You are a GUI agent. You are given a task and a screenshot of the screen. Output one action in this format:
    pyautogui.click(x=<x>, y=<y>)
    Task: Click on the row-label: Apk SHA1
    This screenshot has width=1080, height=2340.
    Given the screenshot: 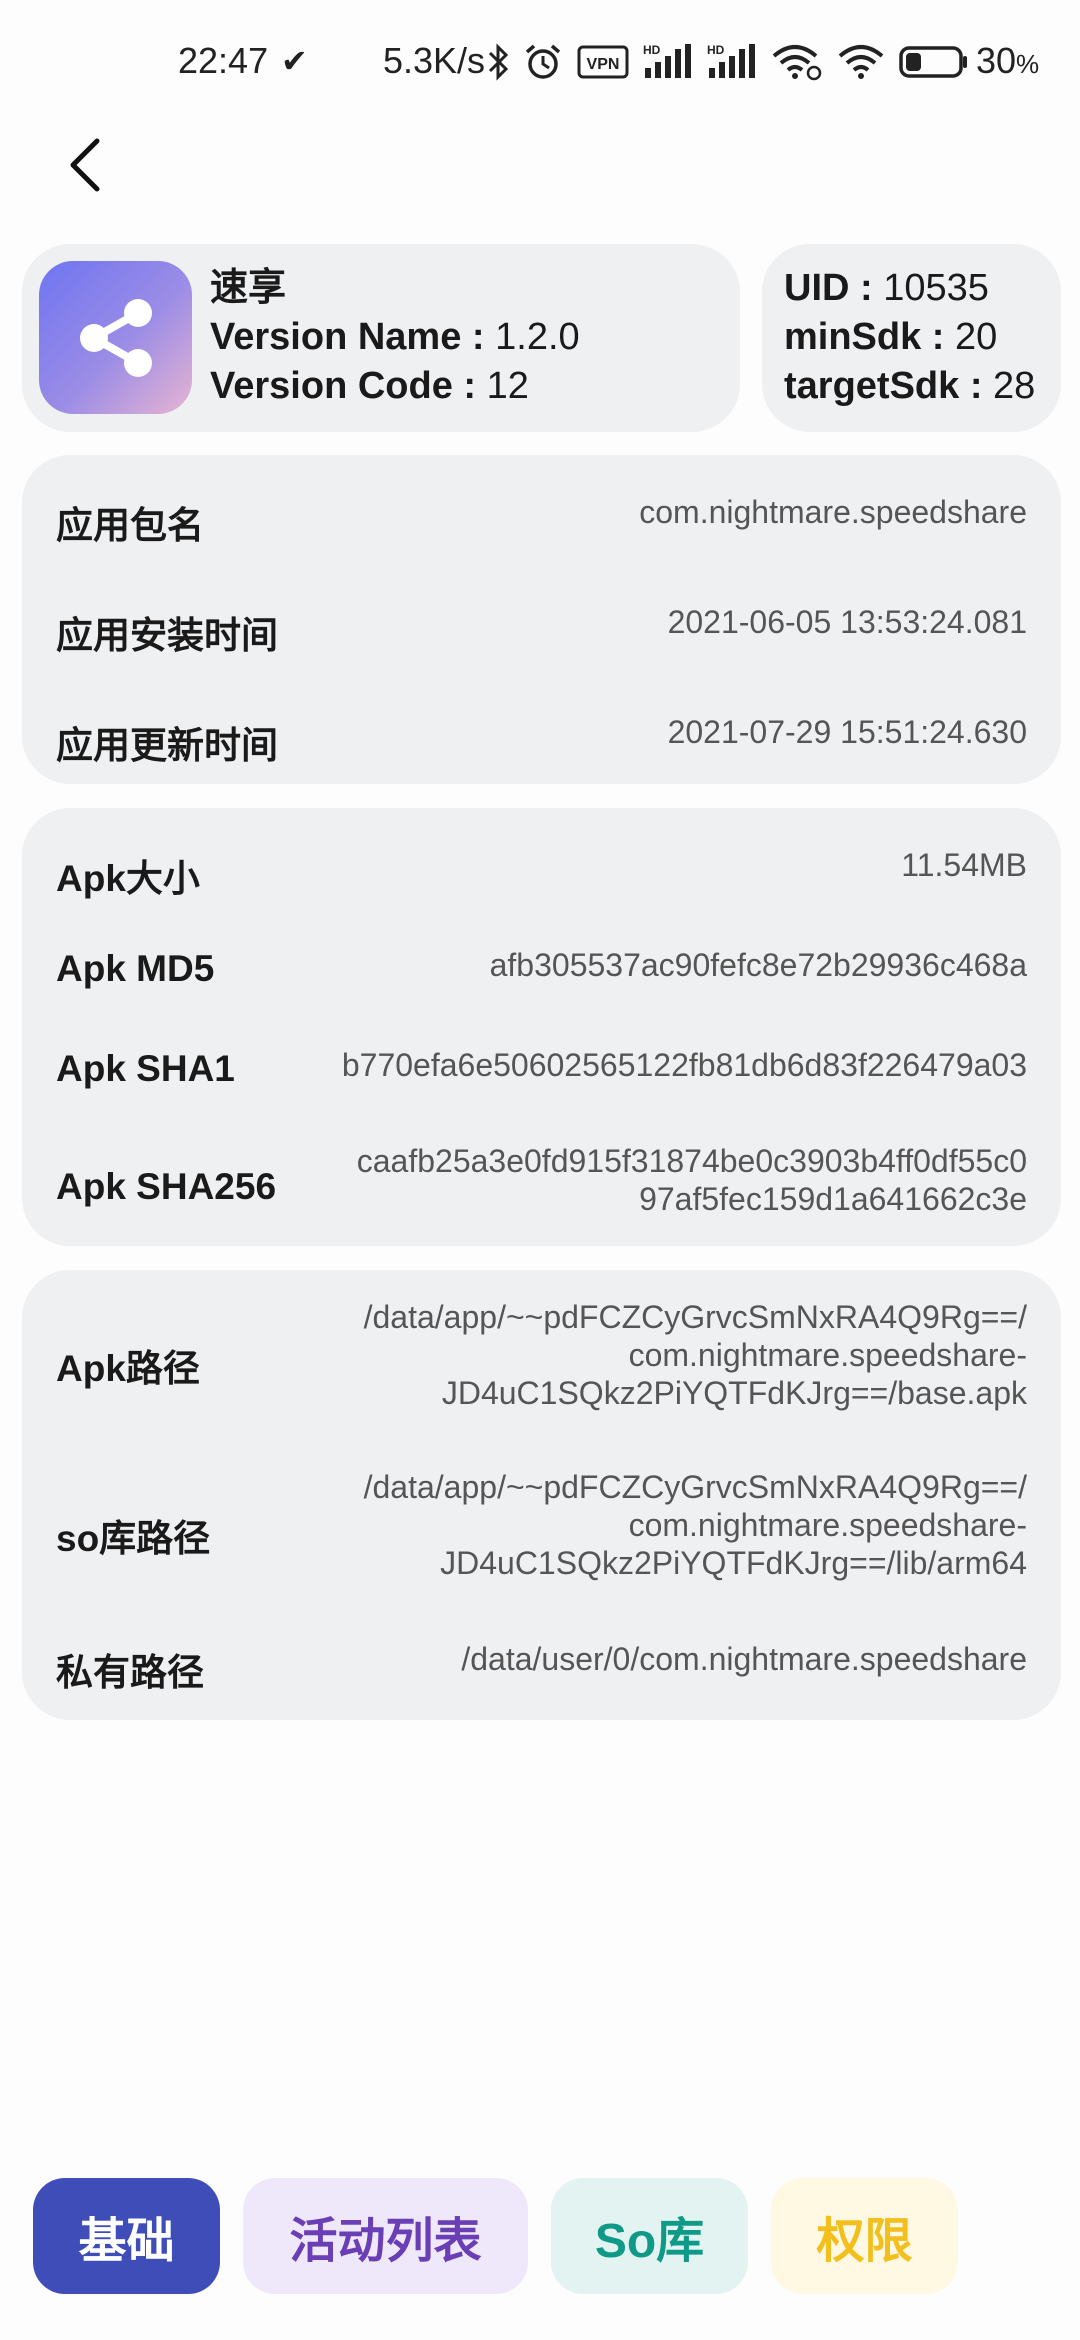 What is the action you would take?
    pyautogui.click(x=145, y=1068)
    